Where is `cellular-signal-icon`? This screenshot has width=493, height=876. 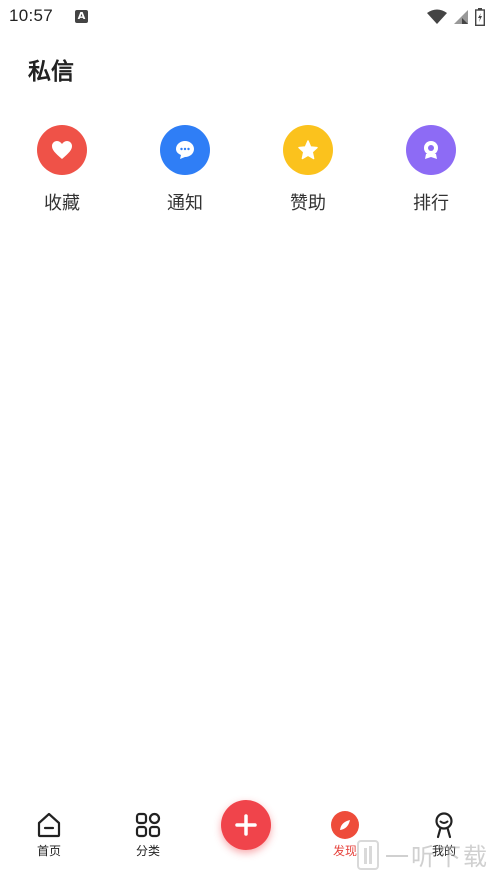
cellular-signal-icon is located at coordinates (461, 17).